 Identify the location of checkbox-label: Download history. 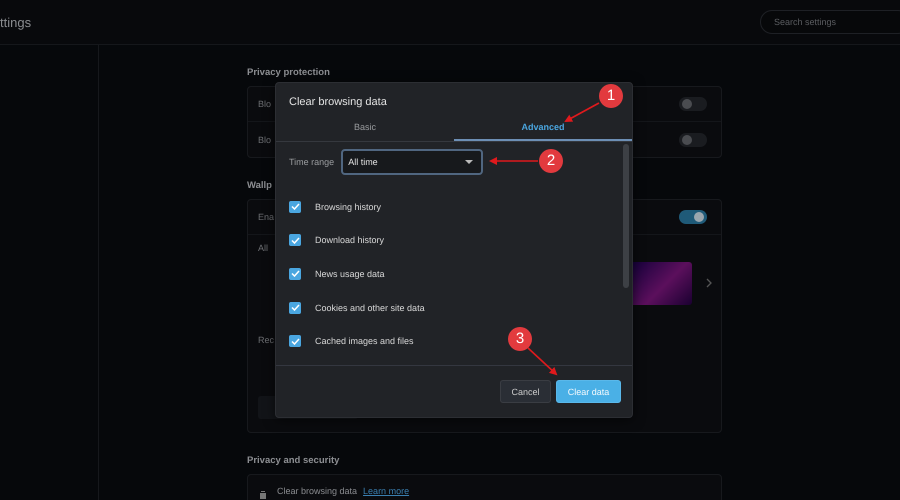
(349, 240).